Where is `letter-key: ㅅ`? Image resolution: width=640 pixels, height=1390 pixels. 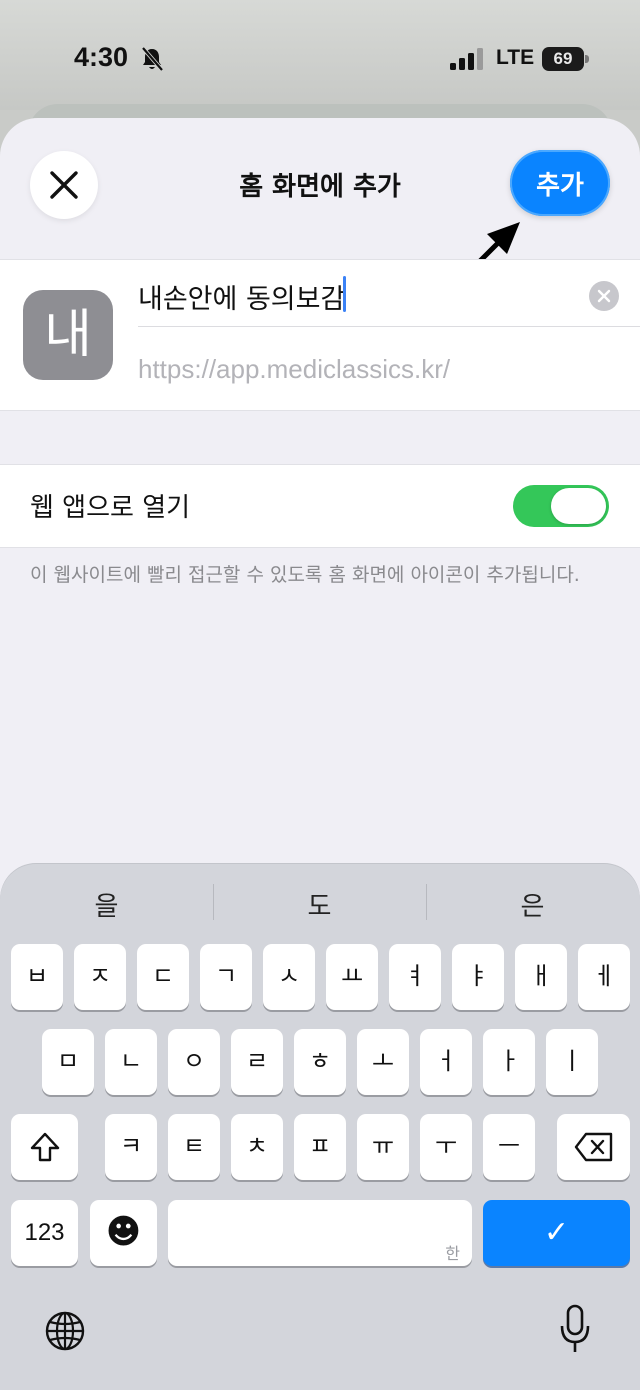 letter-key: ㅅ is located at coordinates (289, 977).